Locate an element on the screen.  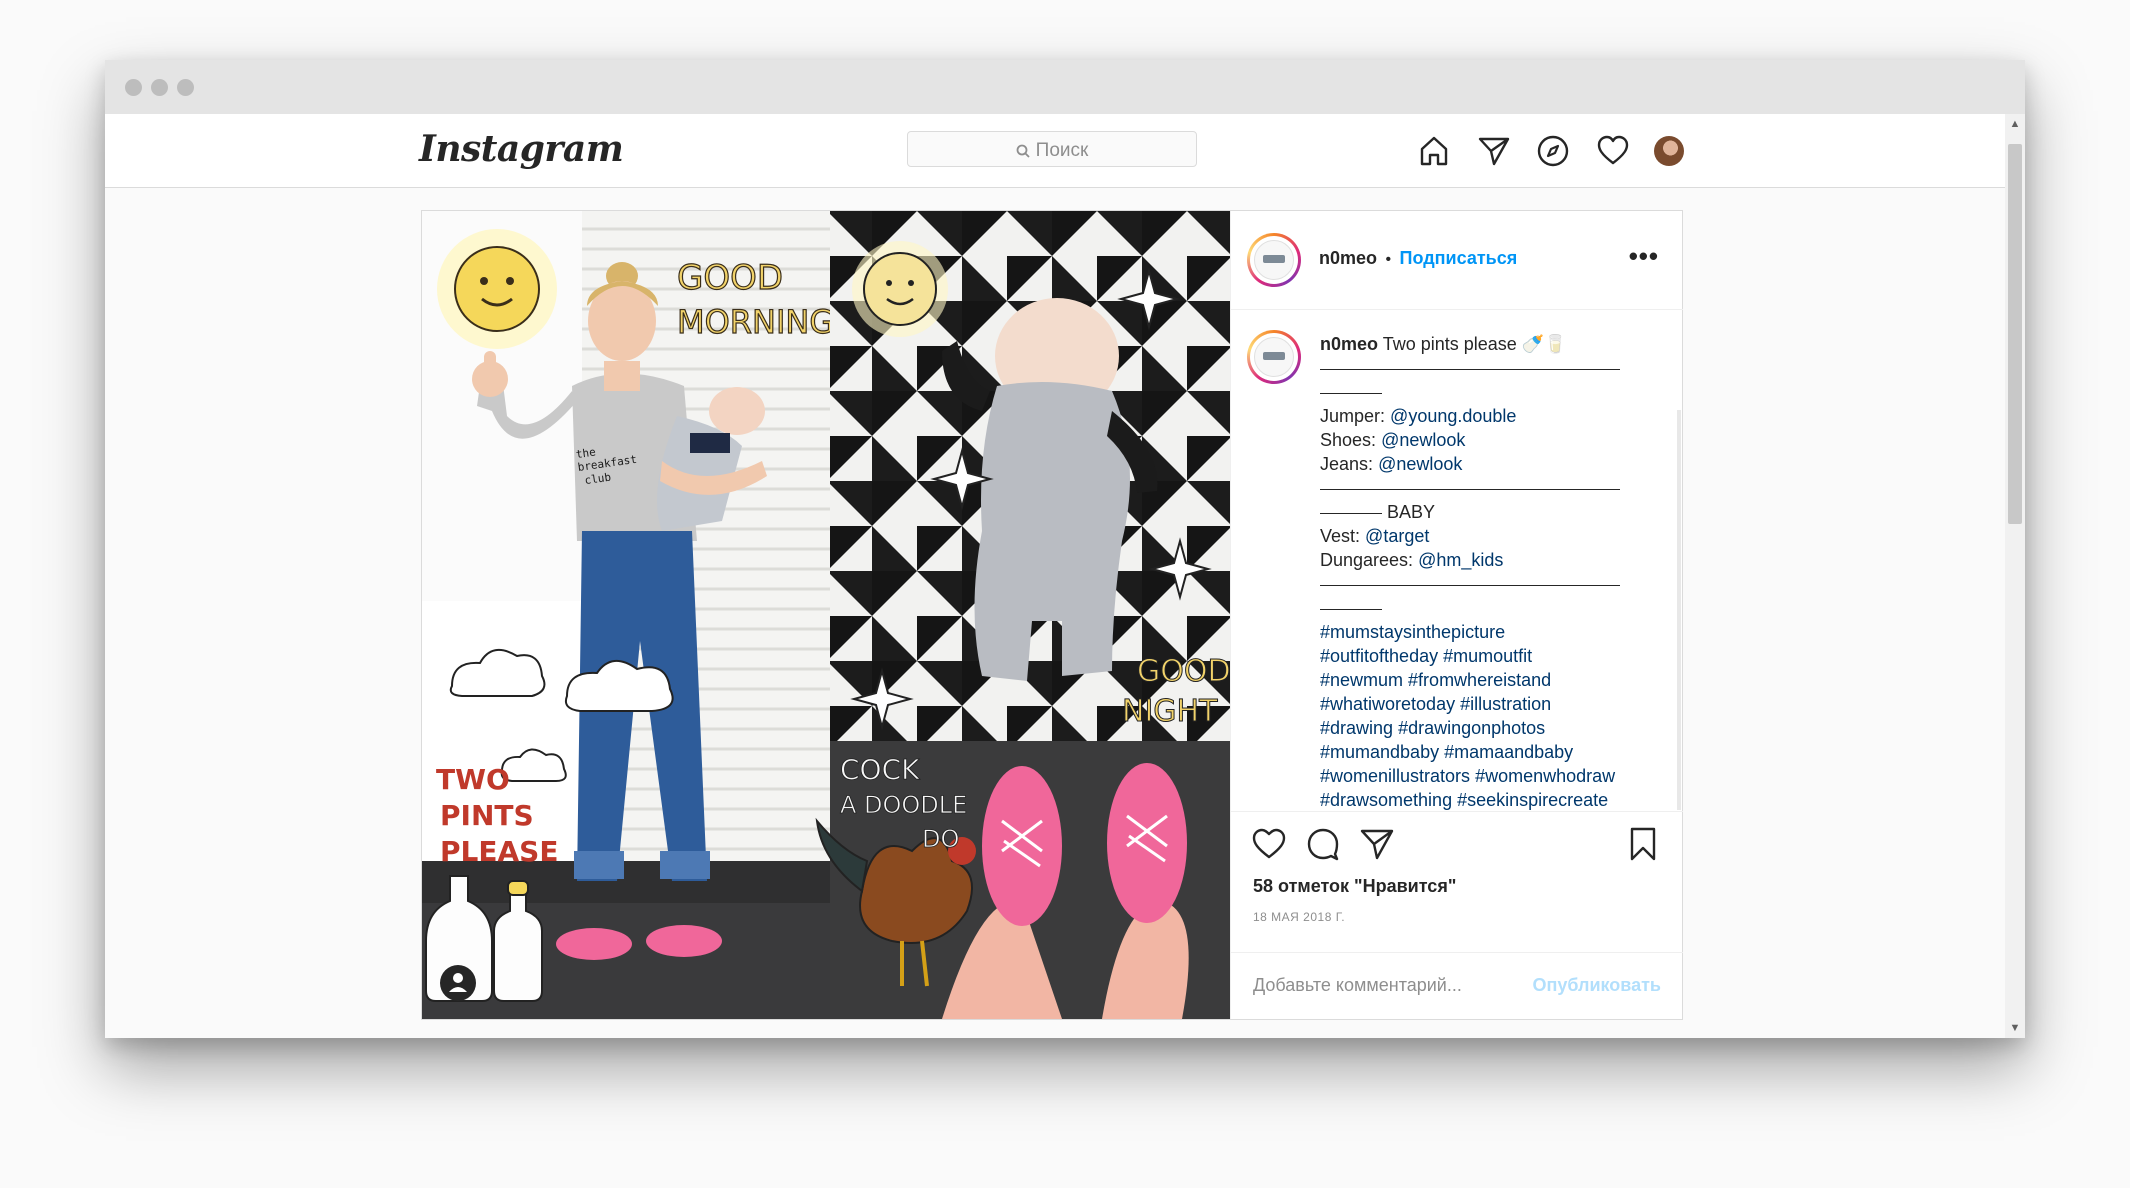
hashtag-link: #drawing is located at coordinates (1356, 728).